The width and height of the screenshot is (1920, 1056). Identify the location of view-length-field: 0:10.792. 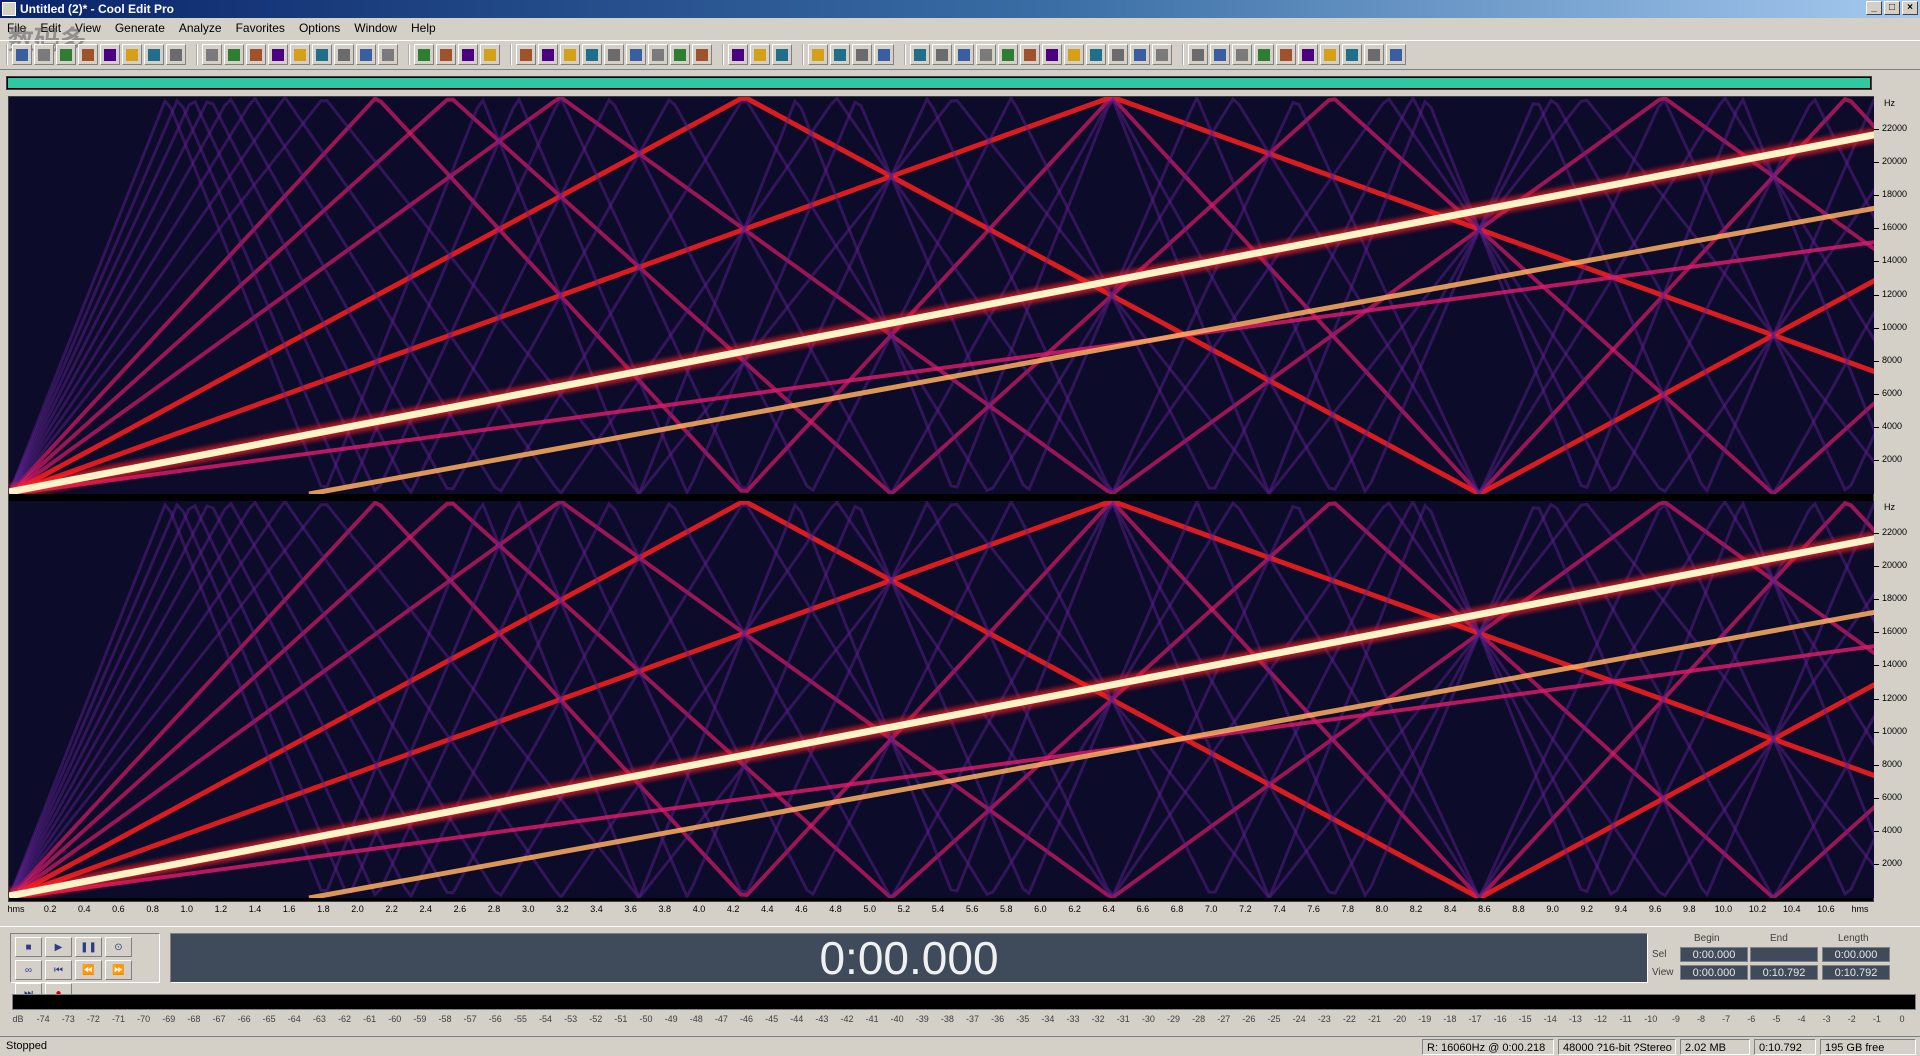
(1856, 972).